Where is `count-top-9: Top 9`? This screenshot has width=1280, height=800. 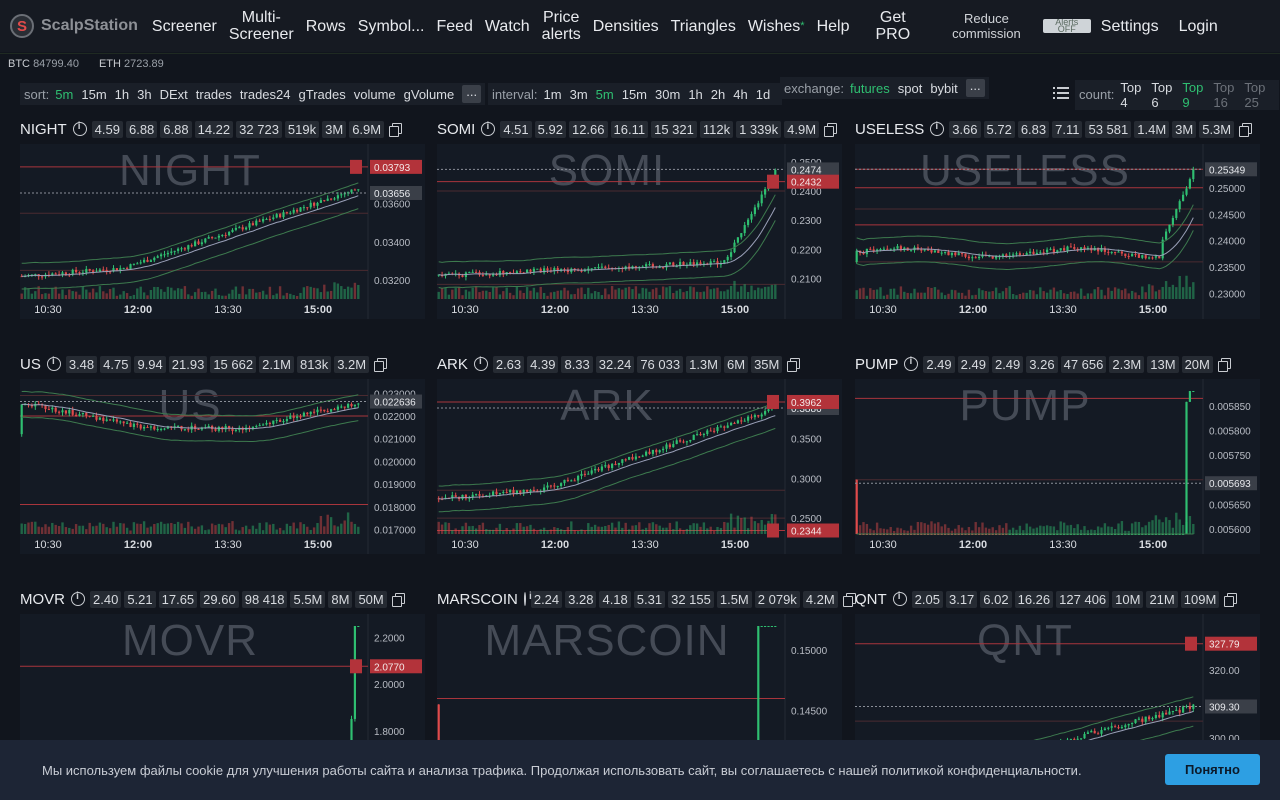 count-top-9: Top 9 is located at coordinates (1197, 95).